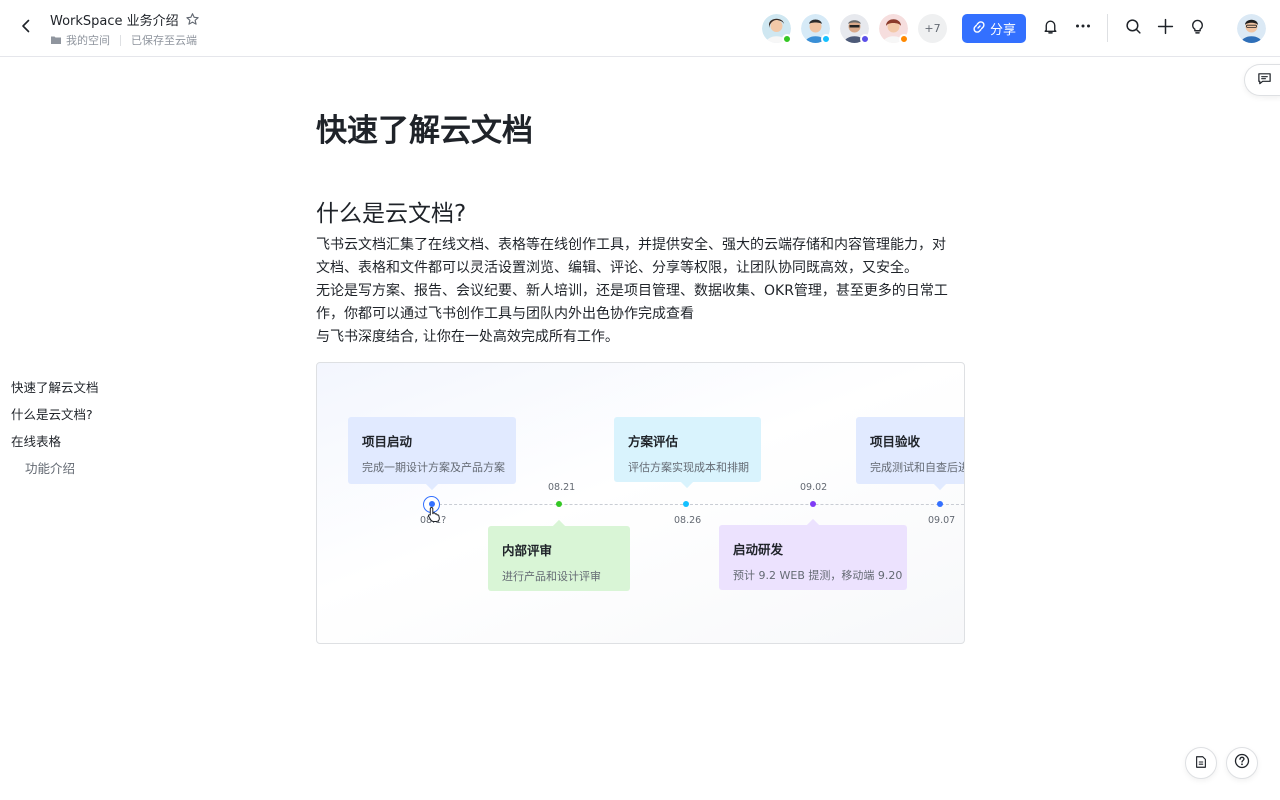 This screenshot has width=1280, height=800. Describe the element at coordinates (91, 418) in the screenshot. I see `outline-item: 什么是云文档?` at that location.